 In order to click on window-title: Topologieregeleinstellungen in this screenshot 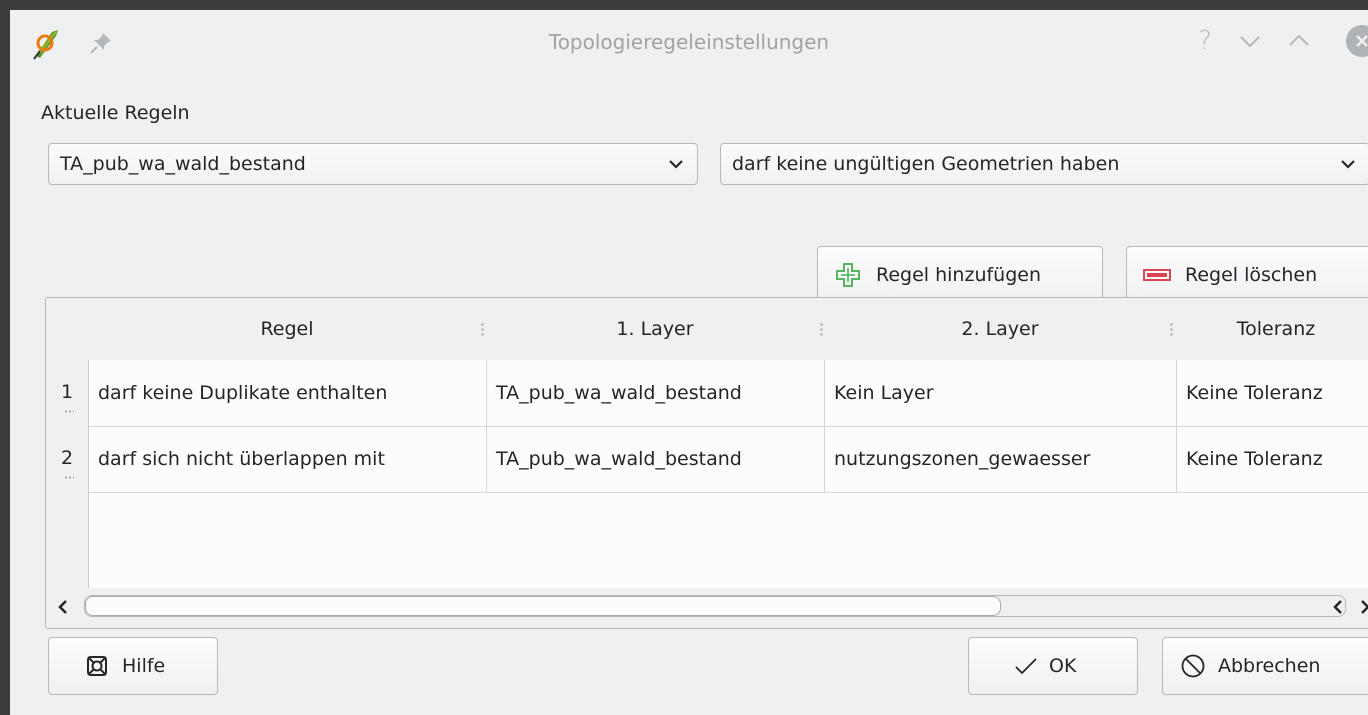, I will do `click(689, 42)`.